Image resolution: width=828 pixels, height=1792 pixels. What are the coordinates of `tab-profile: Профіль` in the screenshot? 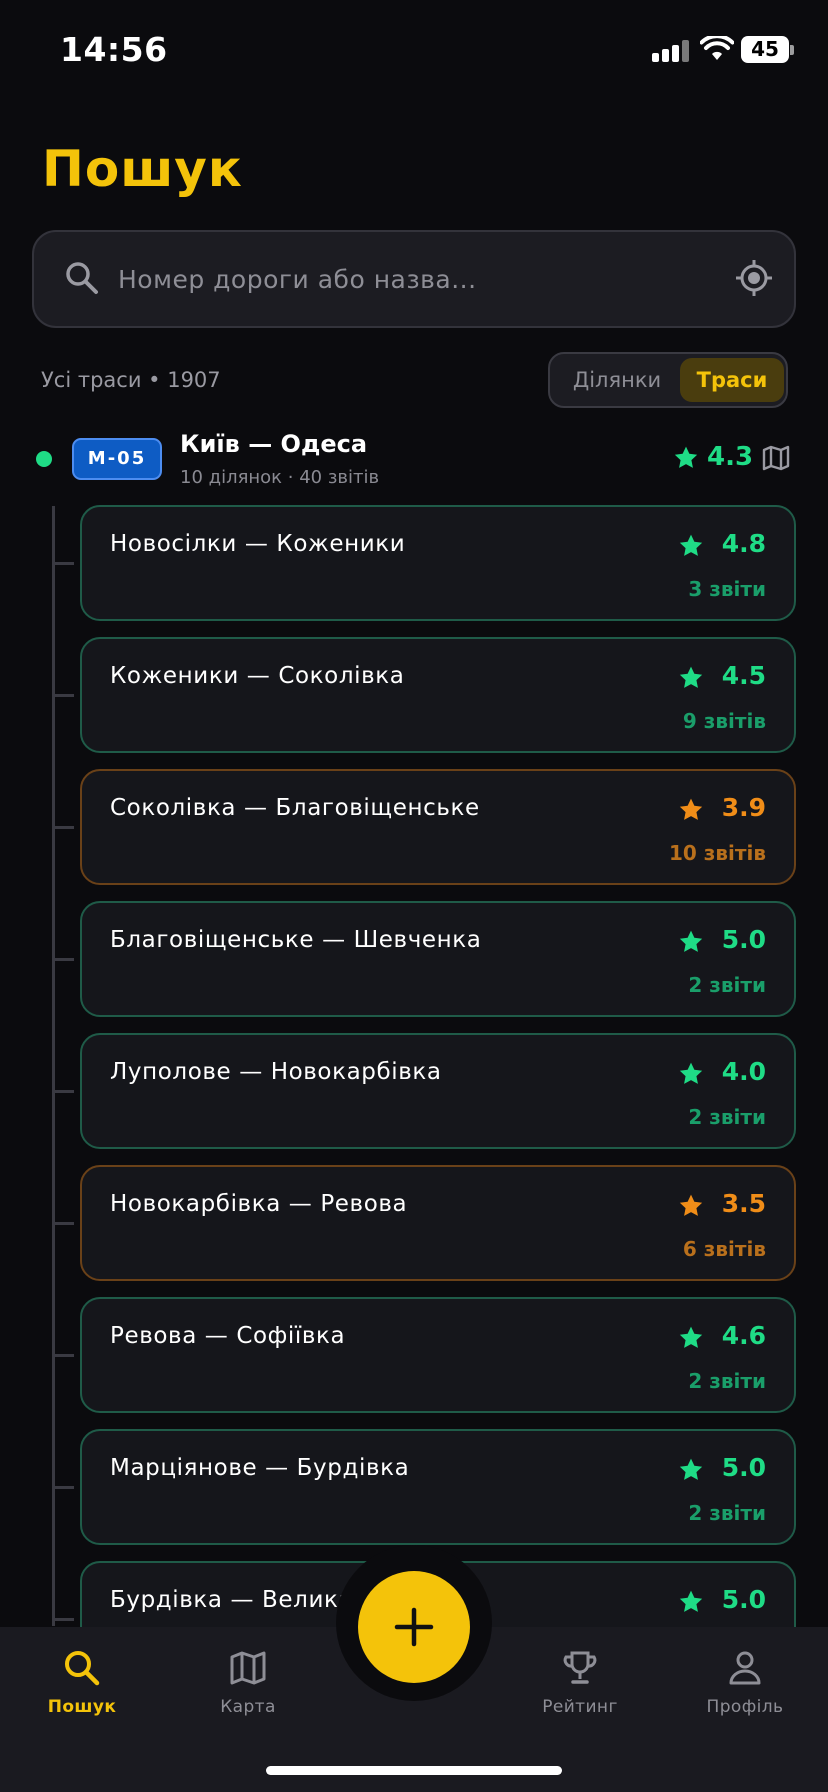 It's located at (745, 1689).